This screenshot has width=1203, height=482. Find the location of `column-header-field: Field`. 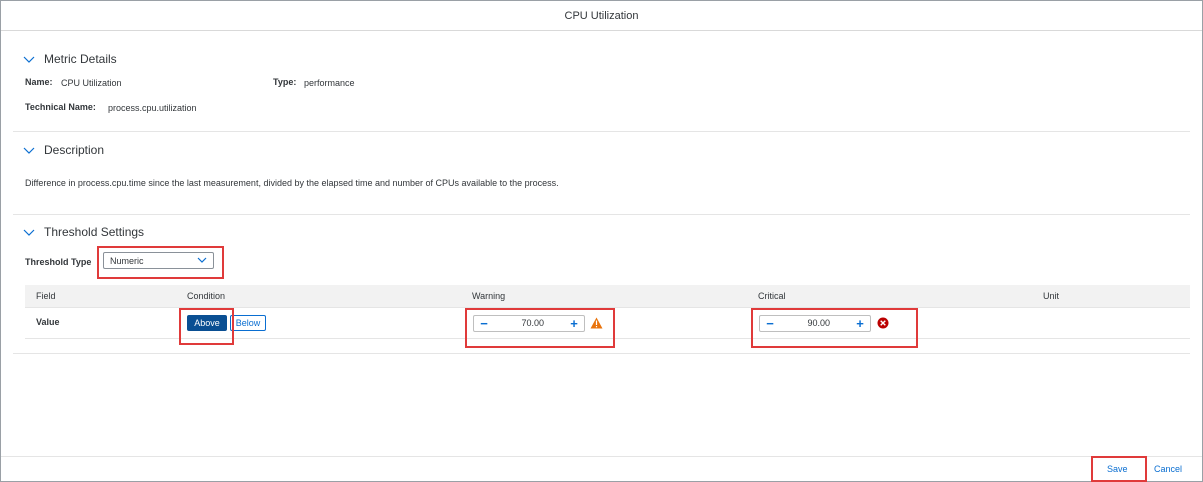

column-header-field: Field is located at coordinates (46, 296).